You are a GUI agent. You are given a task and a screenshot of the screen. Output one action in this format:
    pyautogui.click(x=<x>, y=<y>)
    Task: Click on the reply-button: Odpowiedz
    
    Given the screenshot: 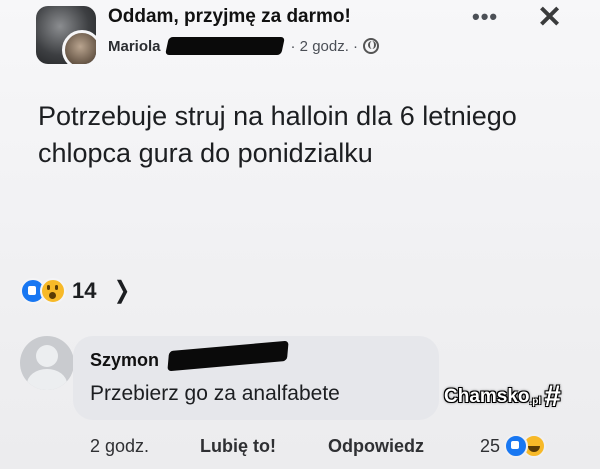 What is the action you would take?
    pyautogui.click(x=404, y=446)
    